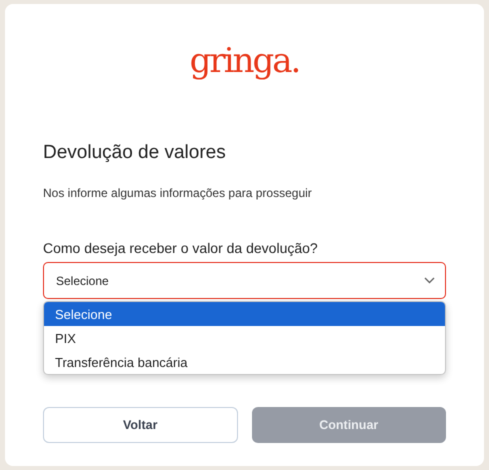 Image resolution: width=489 pixels, height=470 pixels. I want to click on dropdown-option: Selecione, so click(244, 314).